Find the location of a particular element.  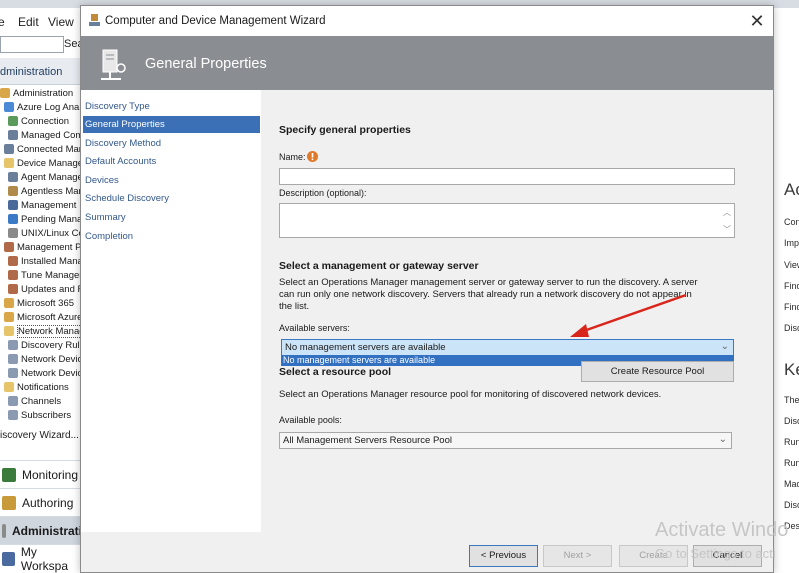

azure-icon is located at coordinates (9, 107).